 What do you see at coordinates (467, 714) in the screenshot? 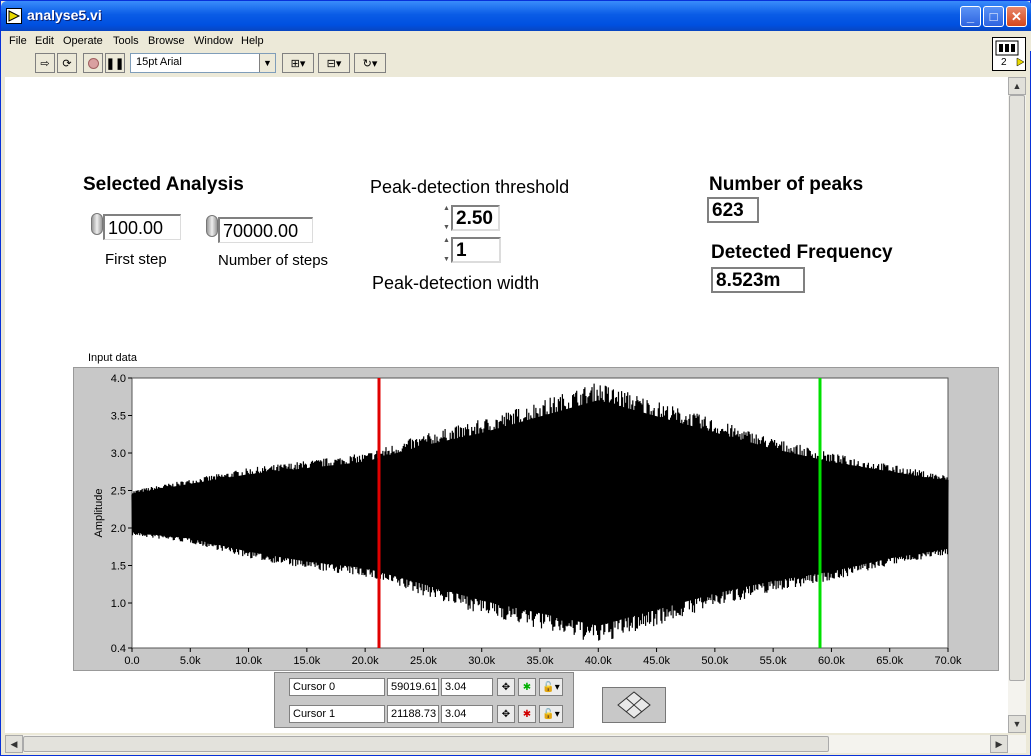
I see `cursor-1-y: 3.04` at bounding box center [467, 714].